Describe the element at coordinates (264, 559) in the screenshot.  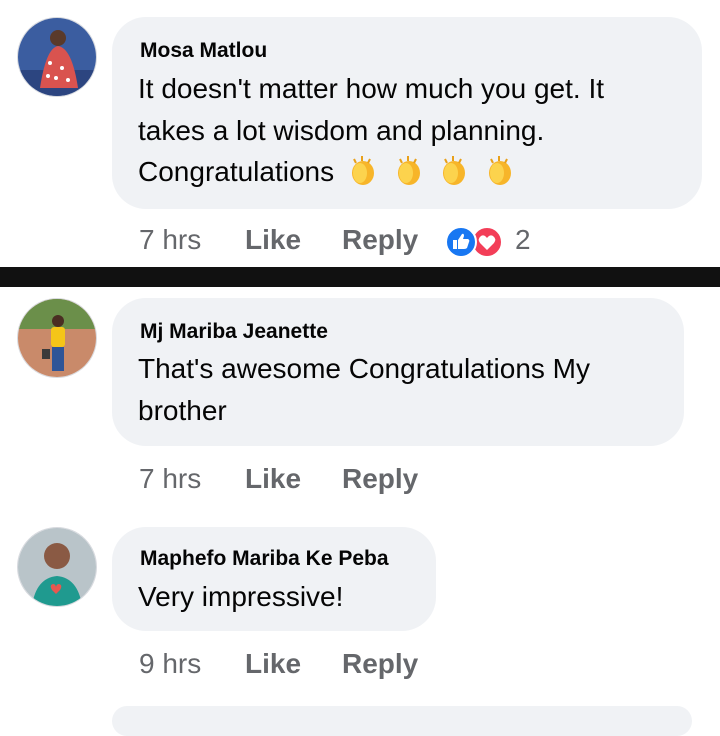
I see `comment-author: Maphefo Mariba Ke Peba` at that location.